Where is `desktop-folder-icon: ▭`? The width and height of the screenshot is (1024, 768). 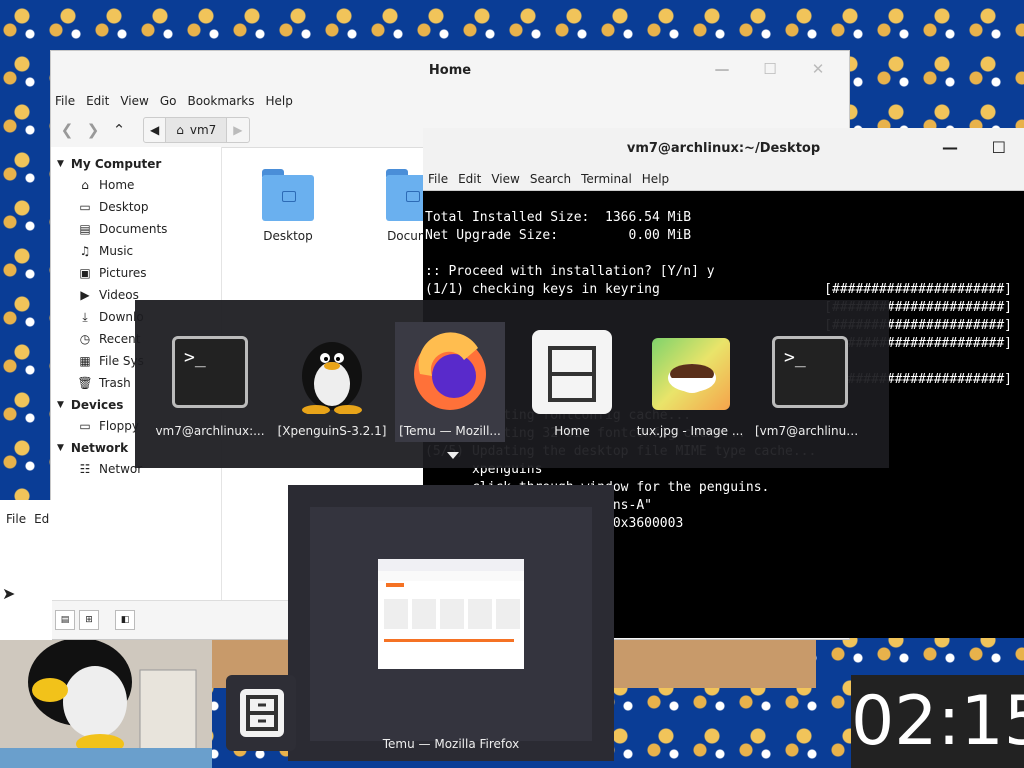 desktop-folder-icon: ▭ is located at coordinates (85, 207).